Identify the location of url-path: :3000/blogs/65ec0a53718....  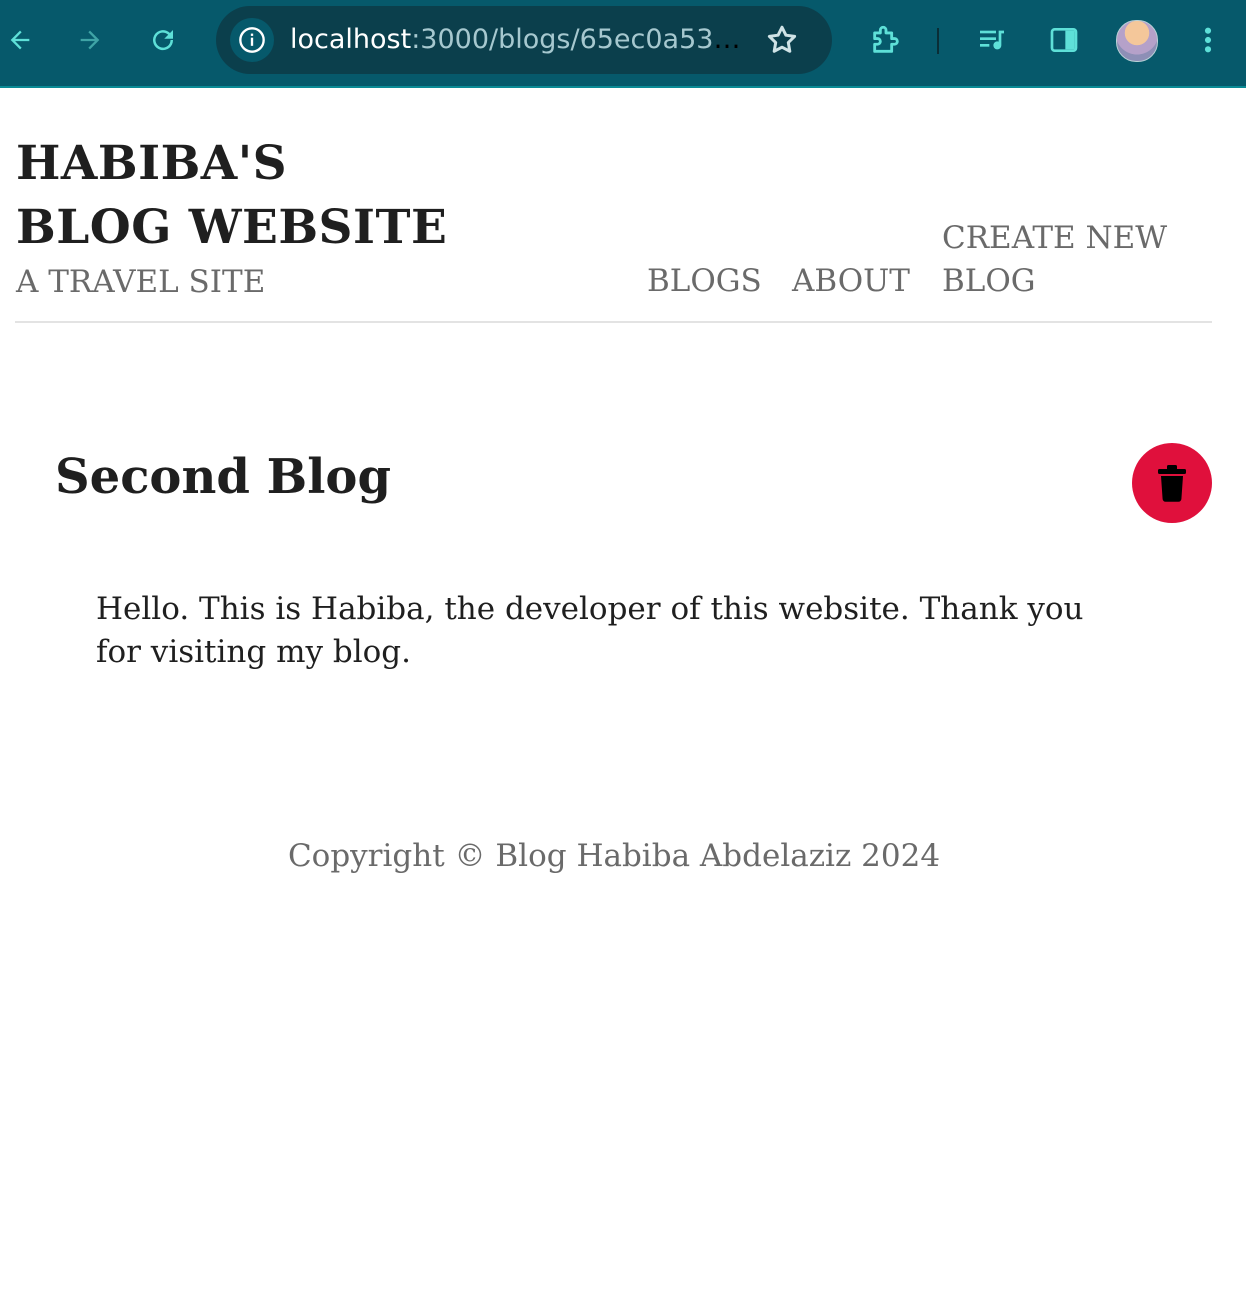
(580, 39).